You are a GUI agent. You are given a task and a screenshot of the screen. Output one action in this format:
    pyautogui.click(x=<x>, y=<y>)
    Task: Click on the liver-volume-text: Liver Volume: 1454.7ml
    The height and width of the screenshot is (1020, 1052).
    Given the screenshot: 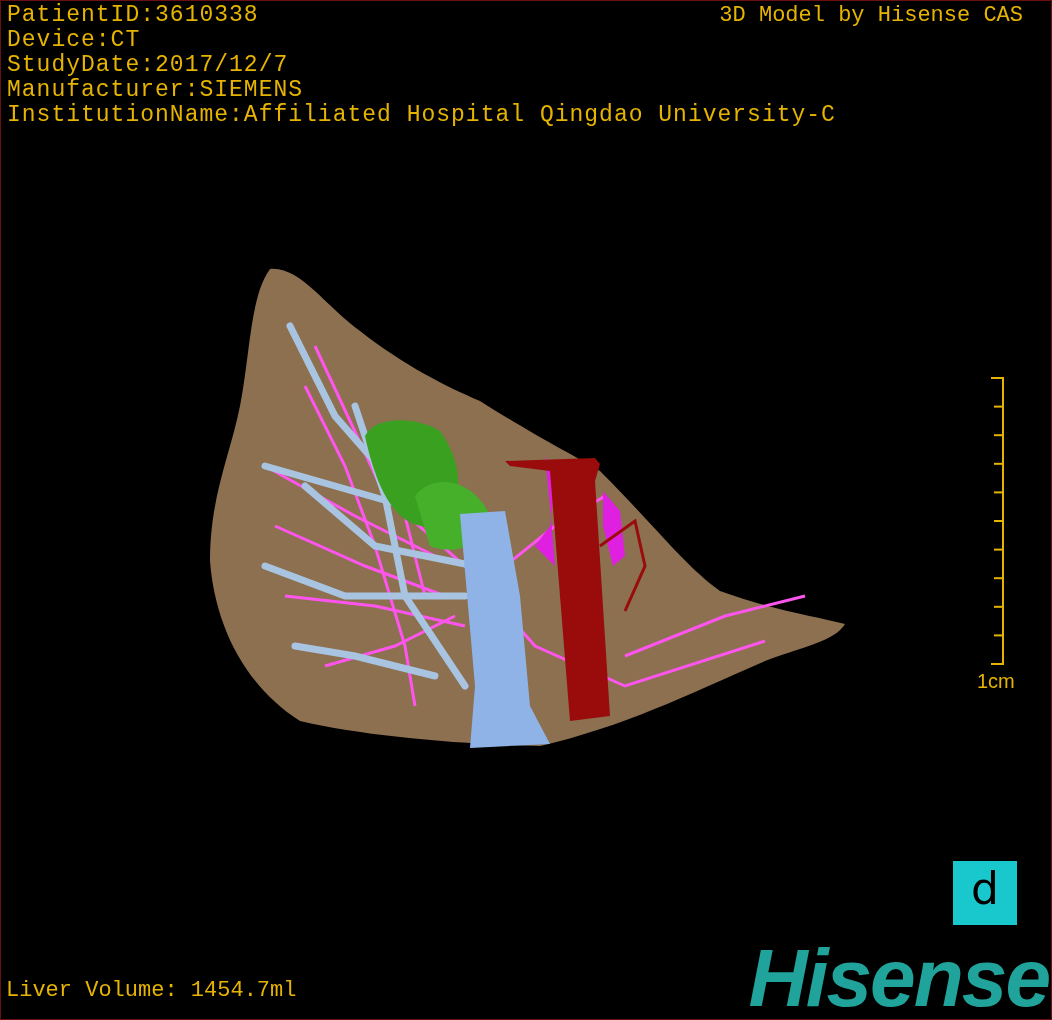 What is the action you would take?
    pyautogui.click(x=151, y=991)
    